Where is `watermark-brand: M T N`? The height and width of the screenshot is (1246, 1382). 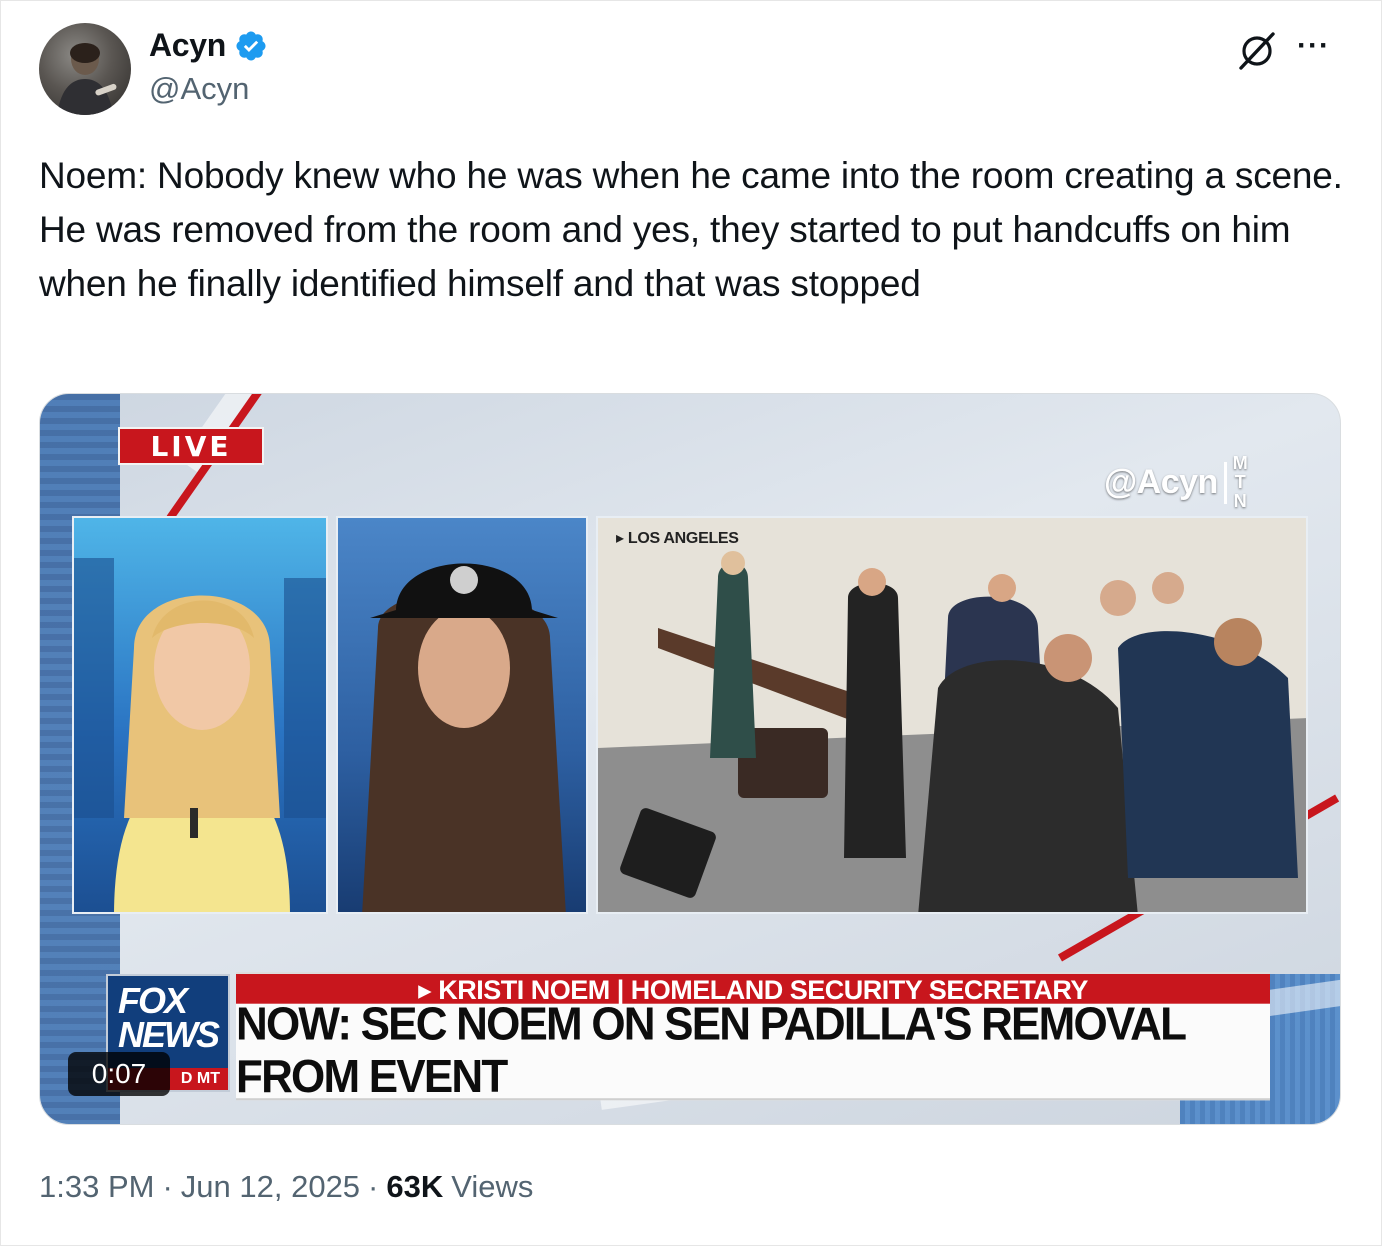
watermark-brand: M T N is located at coordinates (1240, 482).